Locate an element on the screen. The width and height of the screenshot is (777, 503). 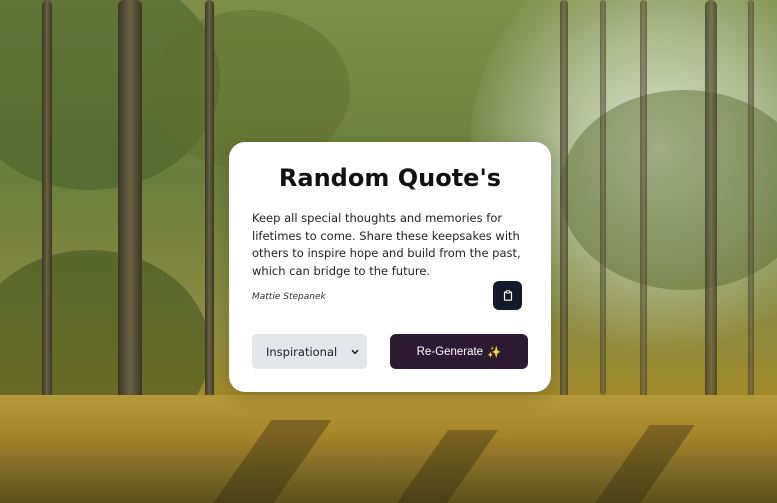
sparkles-icon: ✨ is located at coordinates (494, 352).